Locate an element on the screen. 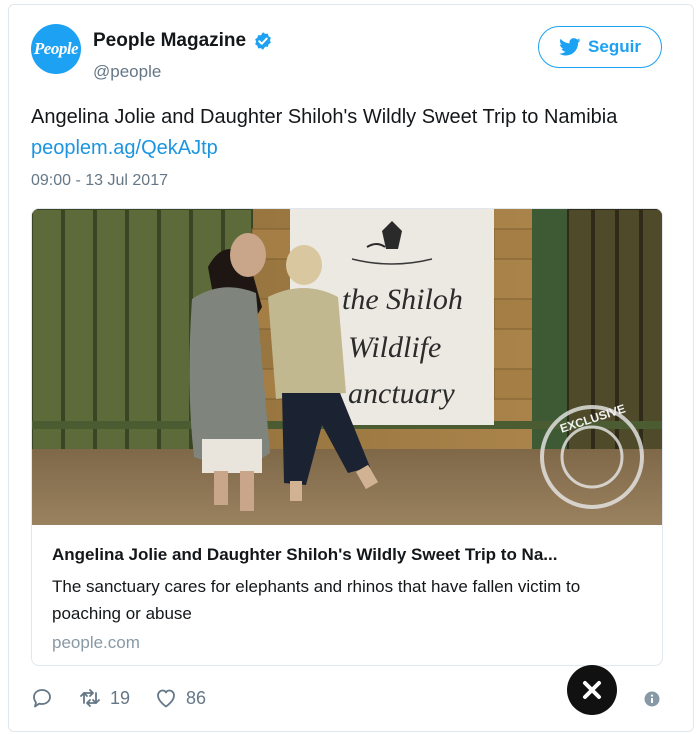 This screenshot has height=734, width=700. author-handle: @people is located at coordinates (127, 72).